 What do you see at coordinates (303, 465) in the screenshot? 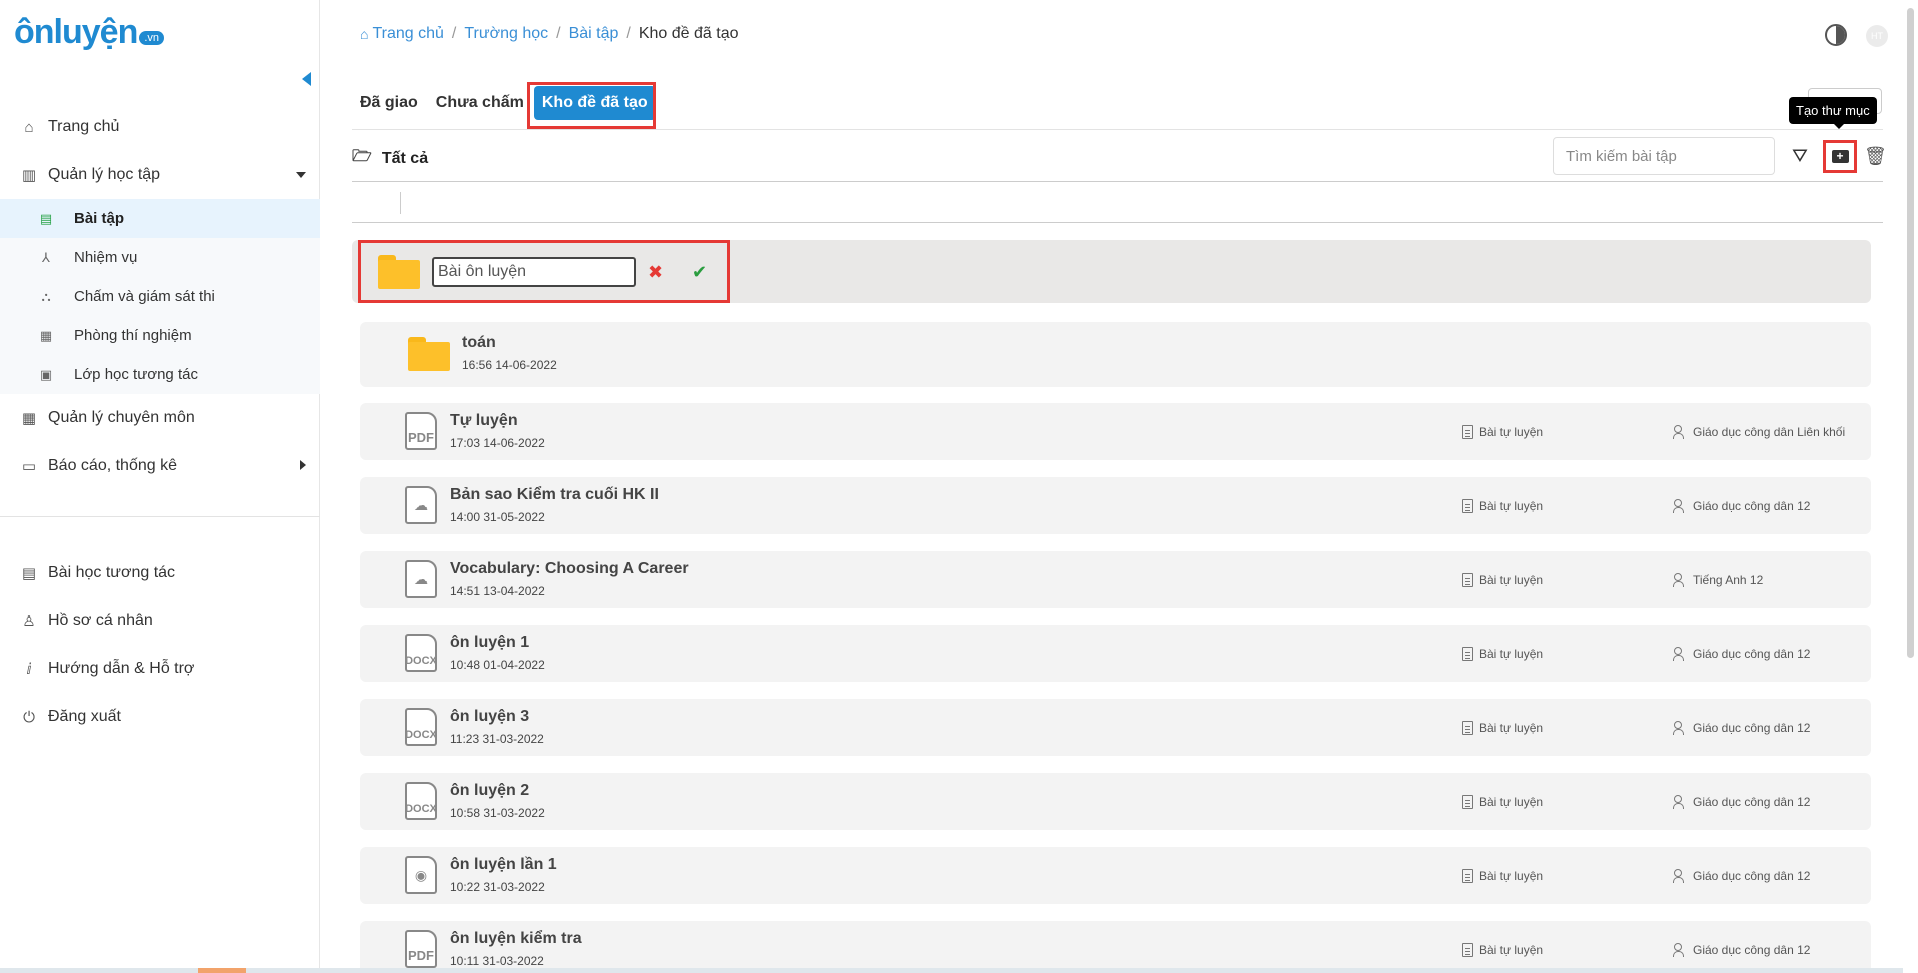
I see `chevron-right-icon` at bounding box center [303, 465].